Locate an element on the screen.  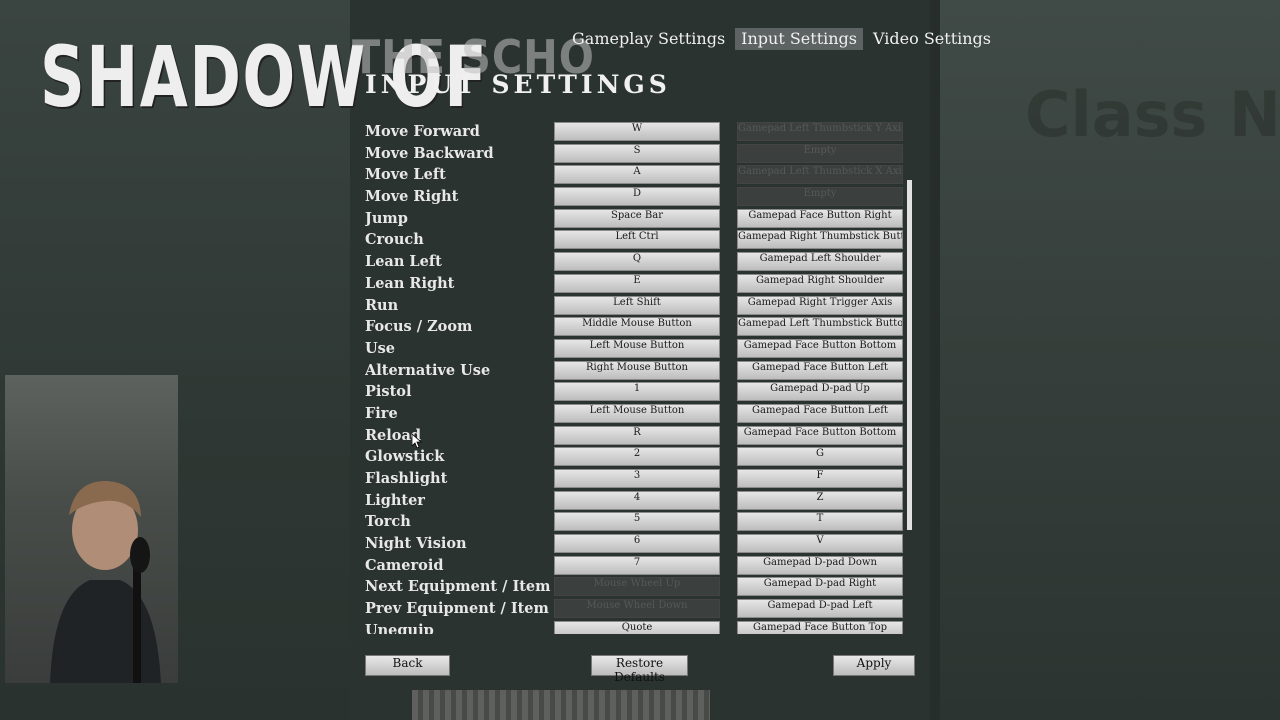
binding-action-label: Jump is located at coordinates (386, 218).